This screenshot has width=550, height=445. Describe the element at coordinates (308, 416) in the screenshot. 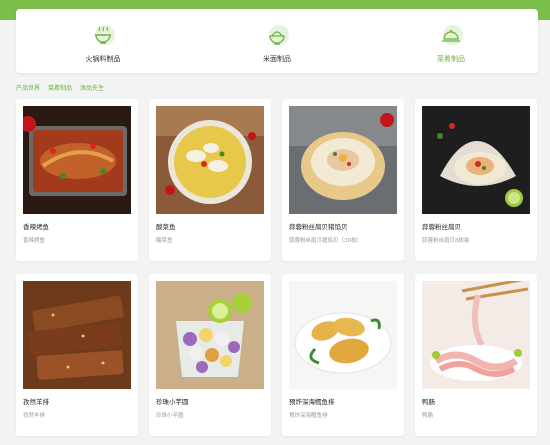

I see `product-subtitle: 预炸深海鳕鱼排` at that location.